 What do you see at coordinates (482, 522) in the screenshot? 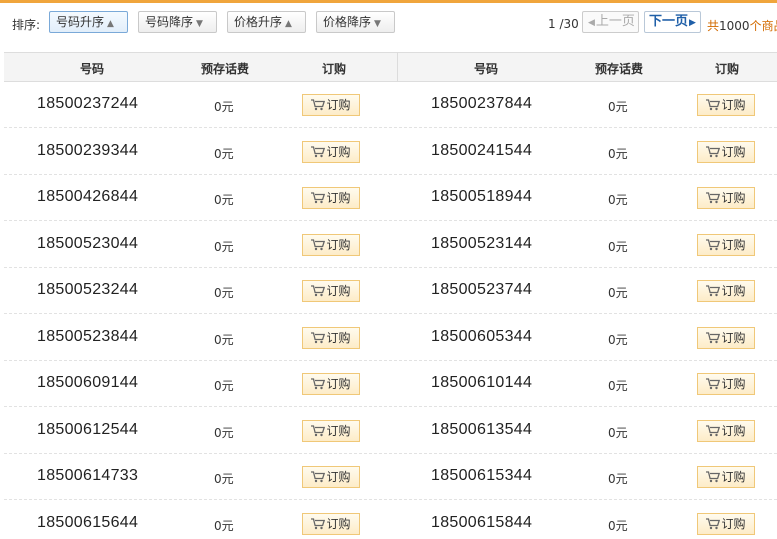
I see `phone-number: 18500615844` at bounding box center [482, 522].